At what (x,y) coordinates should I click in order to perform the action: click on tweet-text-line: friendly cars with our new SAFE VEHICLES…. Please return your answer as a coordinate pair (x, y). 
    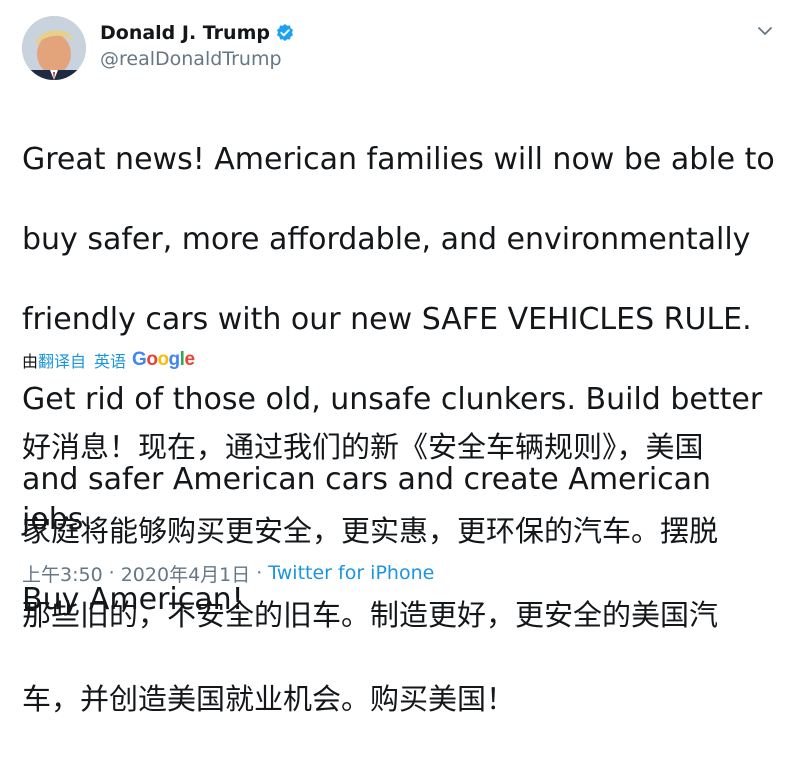
    Looking at the image, I should click on (387, 319).